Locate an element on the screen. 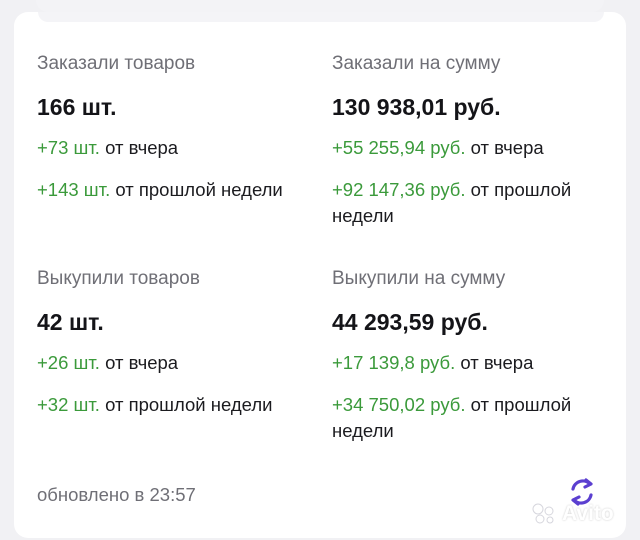 This screenshot has height=540, width=640. delta-value: +26 шт. is located at coordinates (68, 362).